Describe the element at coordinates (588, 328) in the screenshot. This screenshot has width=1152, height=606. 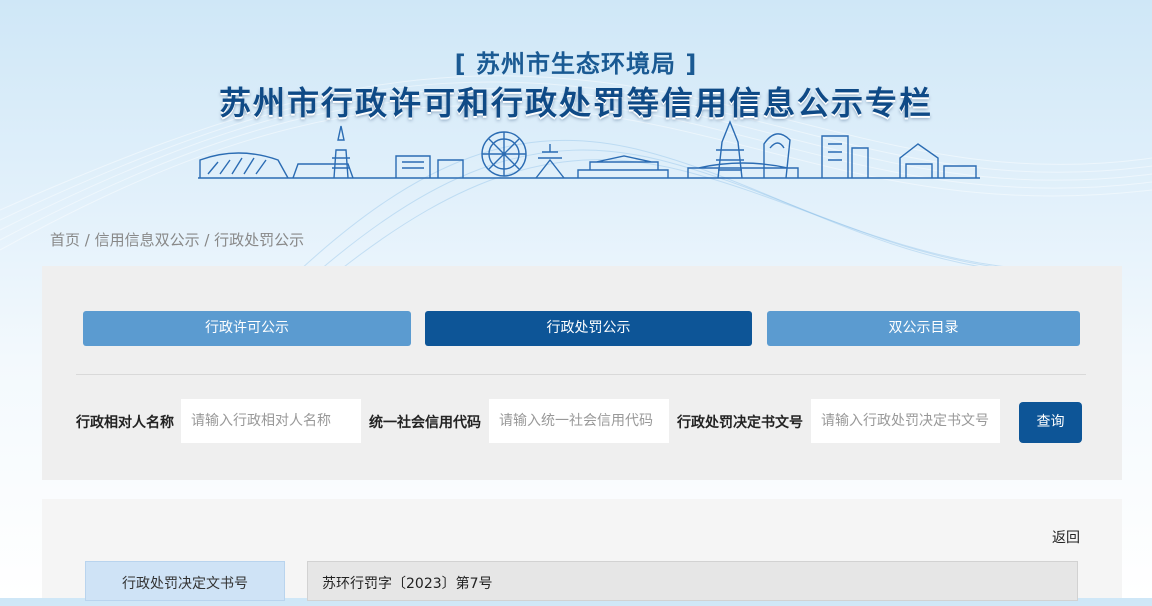
I see `tab-penalty-publicity: 行政处罚公示` at that location.